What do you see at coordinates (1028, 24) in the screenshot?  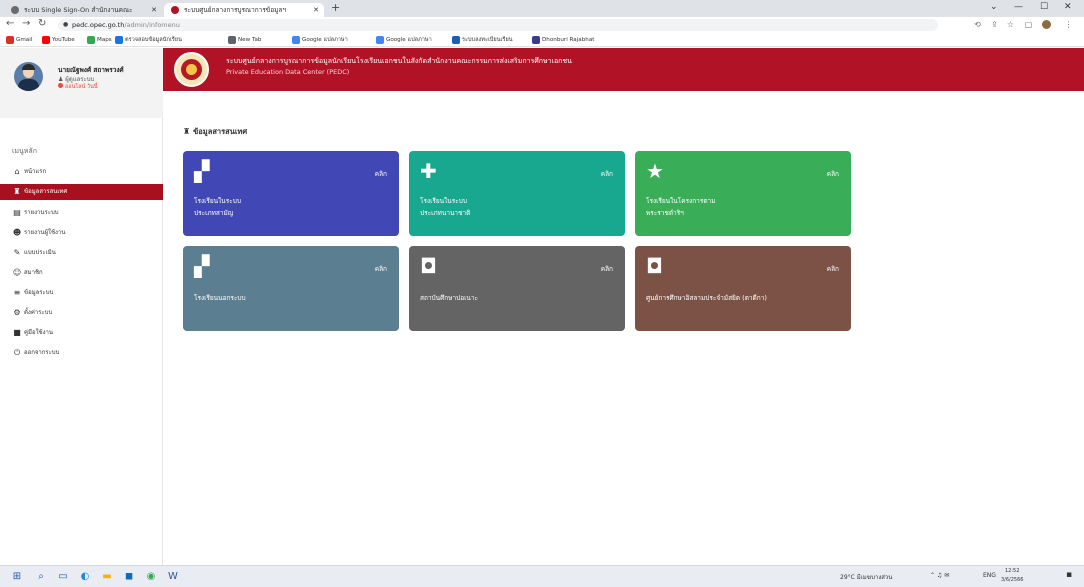 I see `sidepanel-icon: ▢` at bounding box center [1028, 24].